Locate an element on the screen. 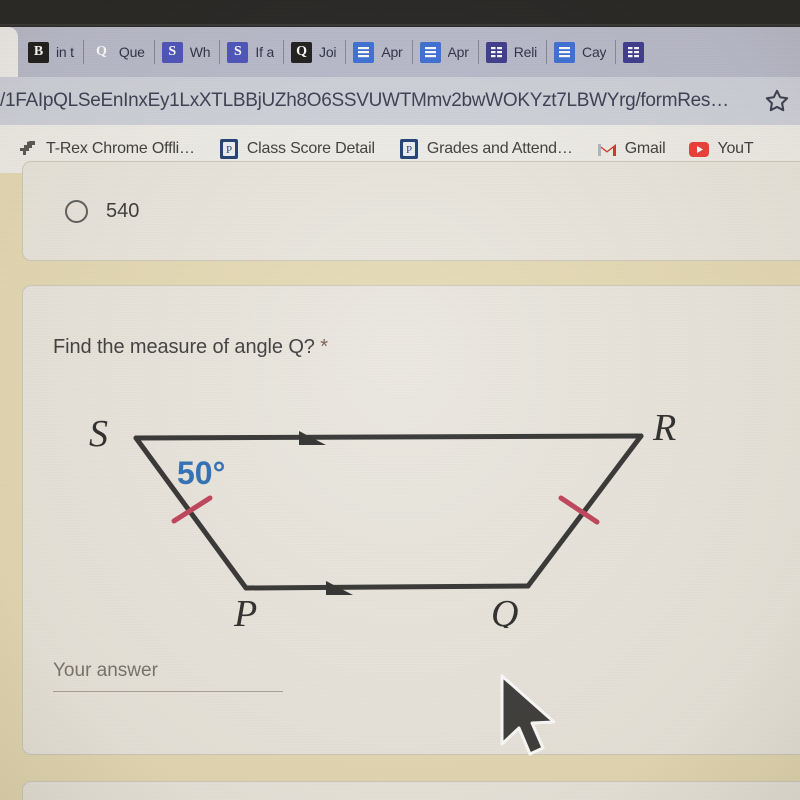 The height and width of the screenshot is (800, 800). browser-tab-1: Q Que is located at coordinates (118, 52).